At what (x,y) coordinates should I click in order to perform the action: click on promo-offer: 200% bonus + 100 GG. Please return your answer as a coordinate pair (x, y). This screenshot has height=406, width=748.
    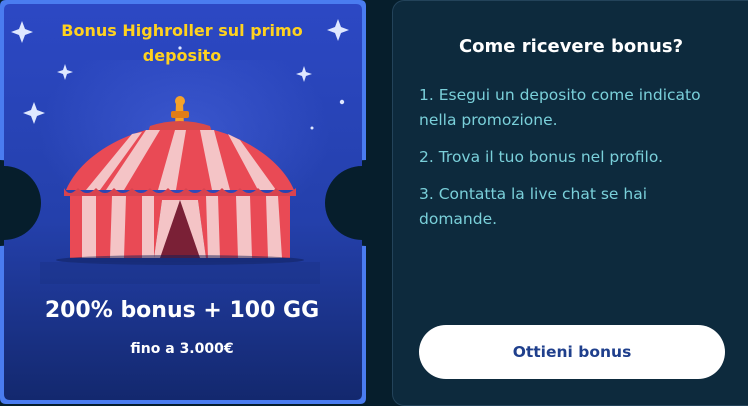
    Looking at the image, I should click on (182, 310).